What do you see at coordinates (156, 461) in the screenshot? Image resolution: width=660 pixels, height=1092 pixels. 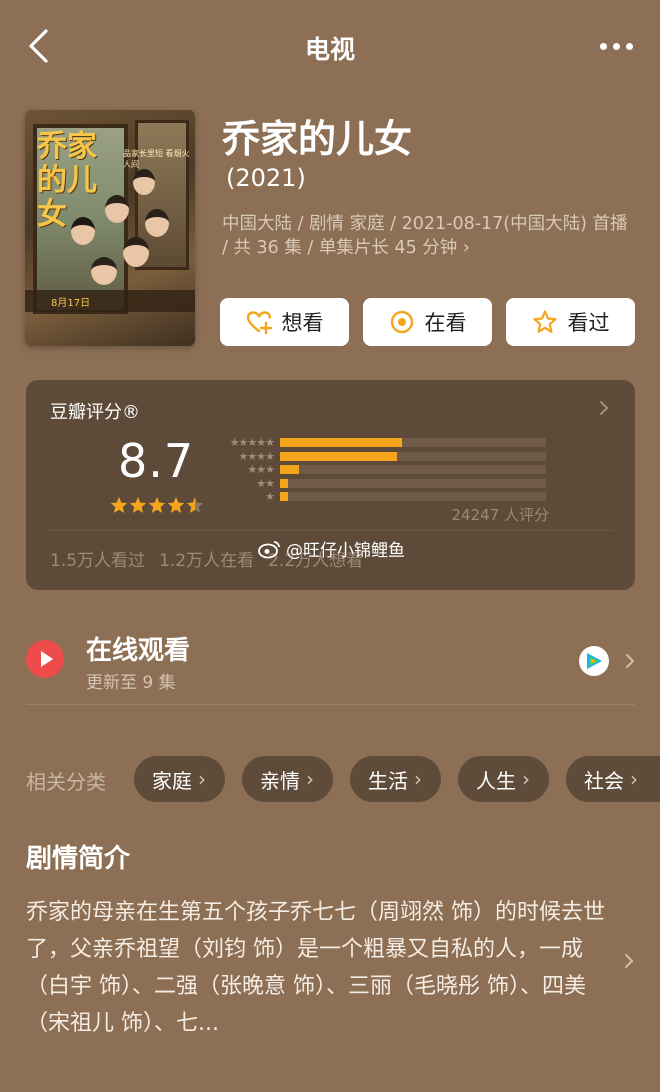 I see `rating-score: 8.7` at bounding box center [156, 461].